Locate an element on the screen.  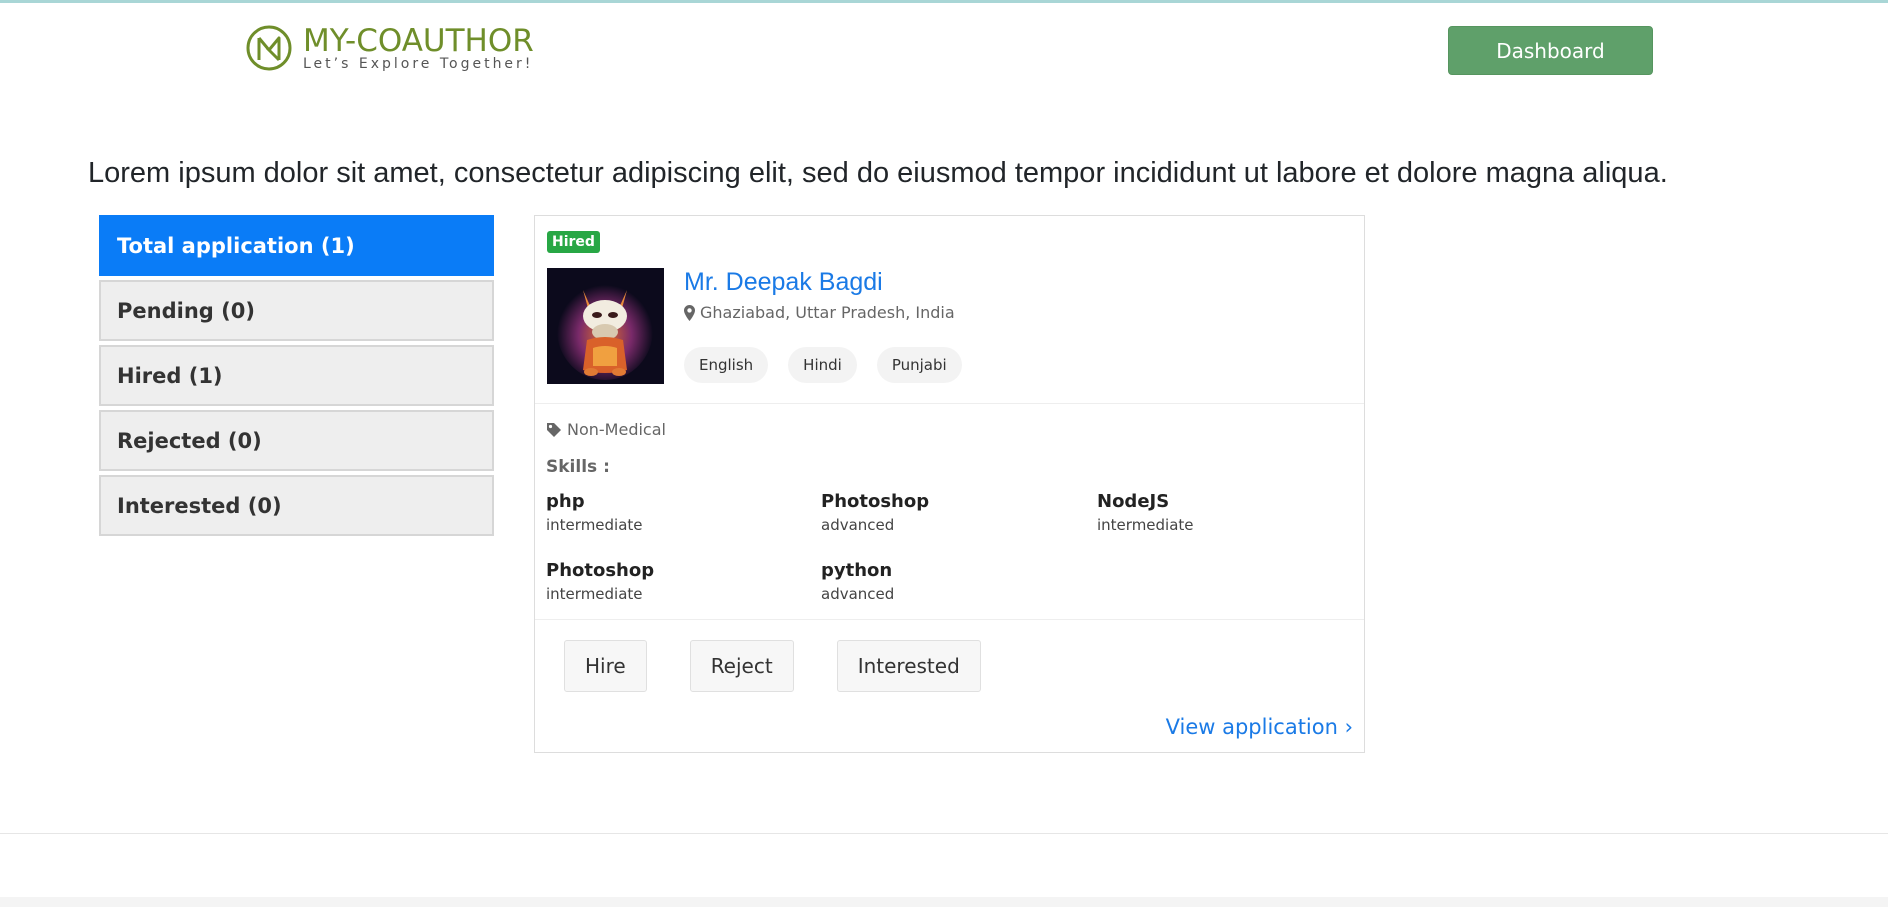
view-application-link: View application › is located at coordinates (1259, 727).